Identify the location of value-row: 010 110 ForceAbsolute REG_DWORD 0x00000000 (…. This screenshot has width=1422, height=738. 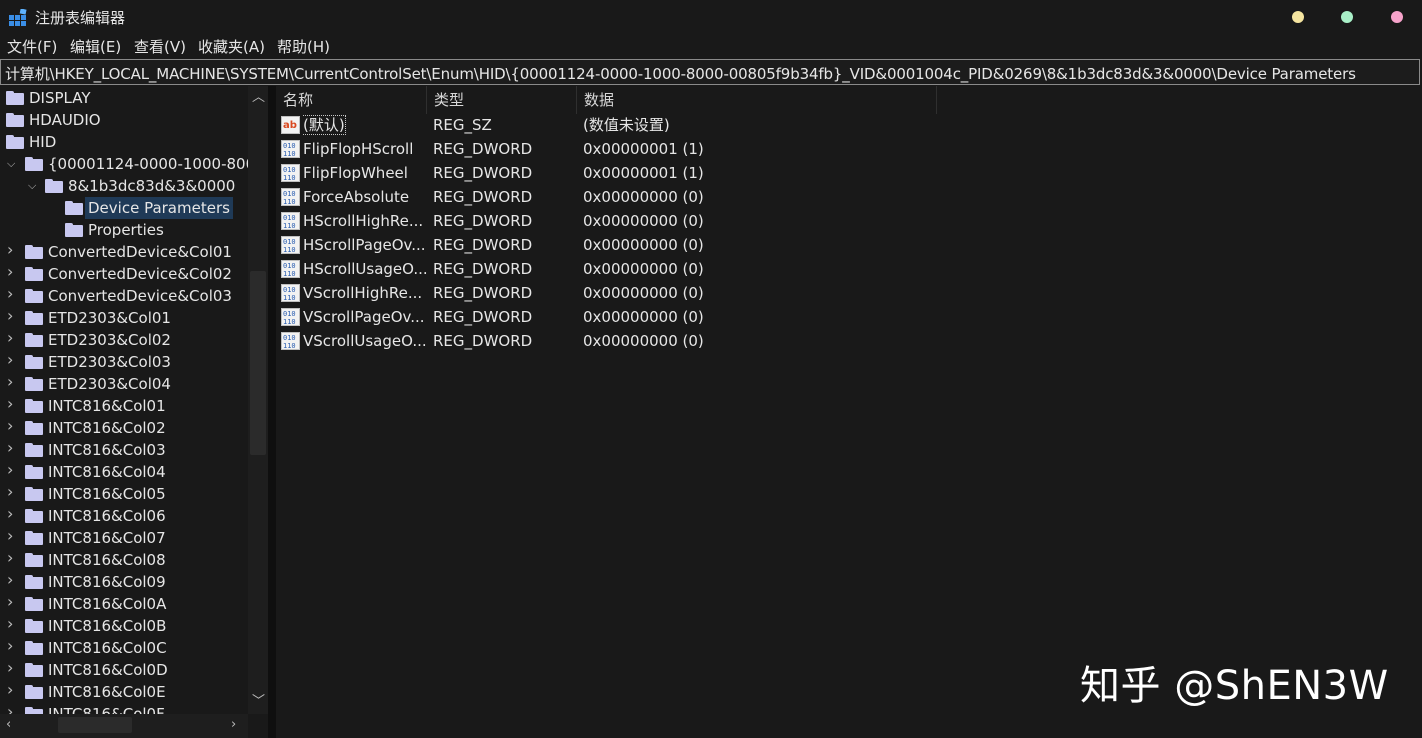
(626, 197).